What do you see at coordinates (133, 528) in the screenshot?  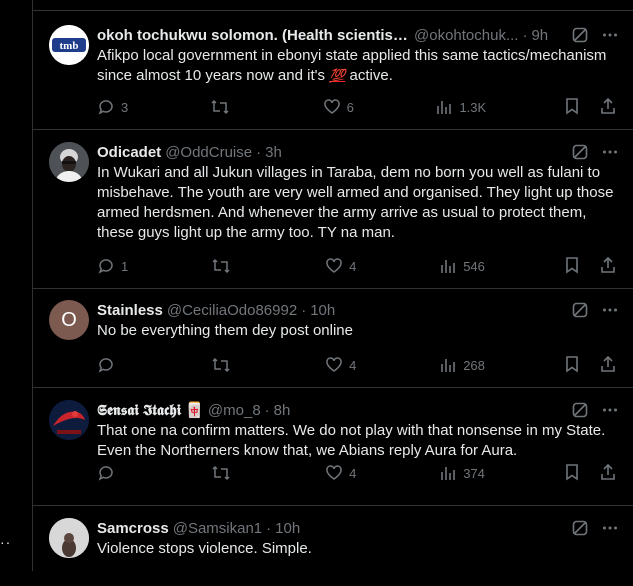 I see `author-name: Samcross` at bounding box center [133, 528].